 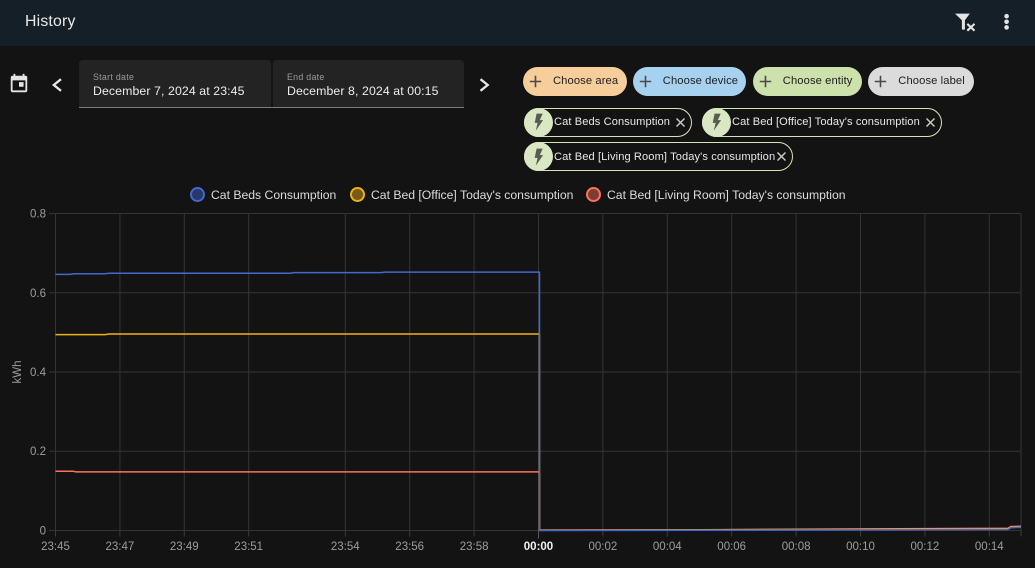 What do you see at coordinates (55, 547) in the screenshot?
I see `svg-text: 23:45` at bounding box center [55, 547].